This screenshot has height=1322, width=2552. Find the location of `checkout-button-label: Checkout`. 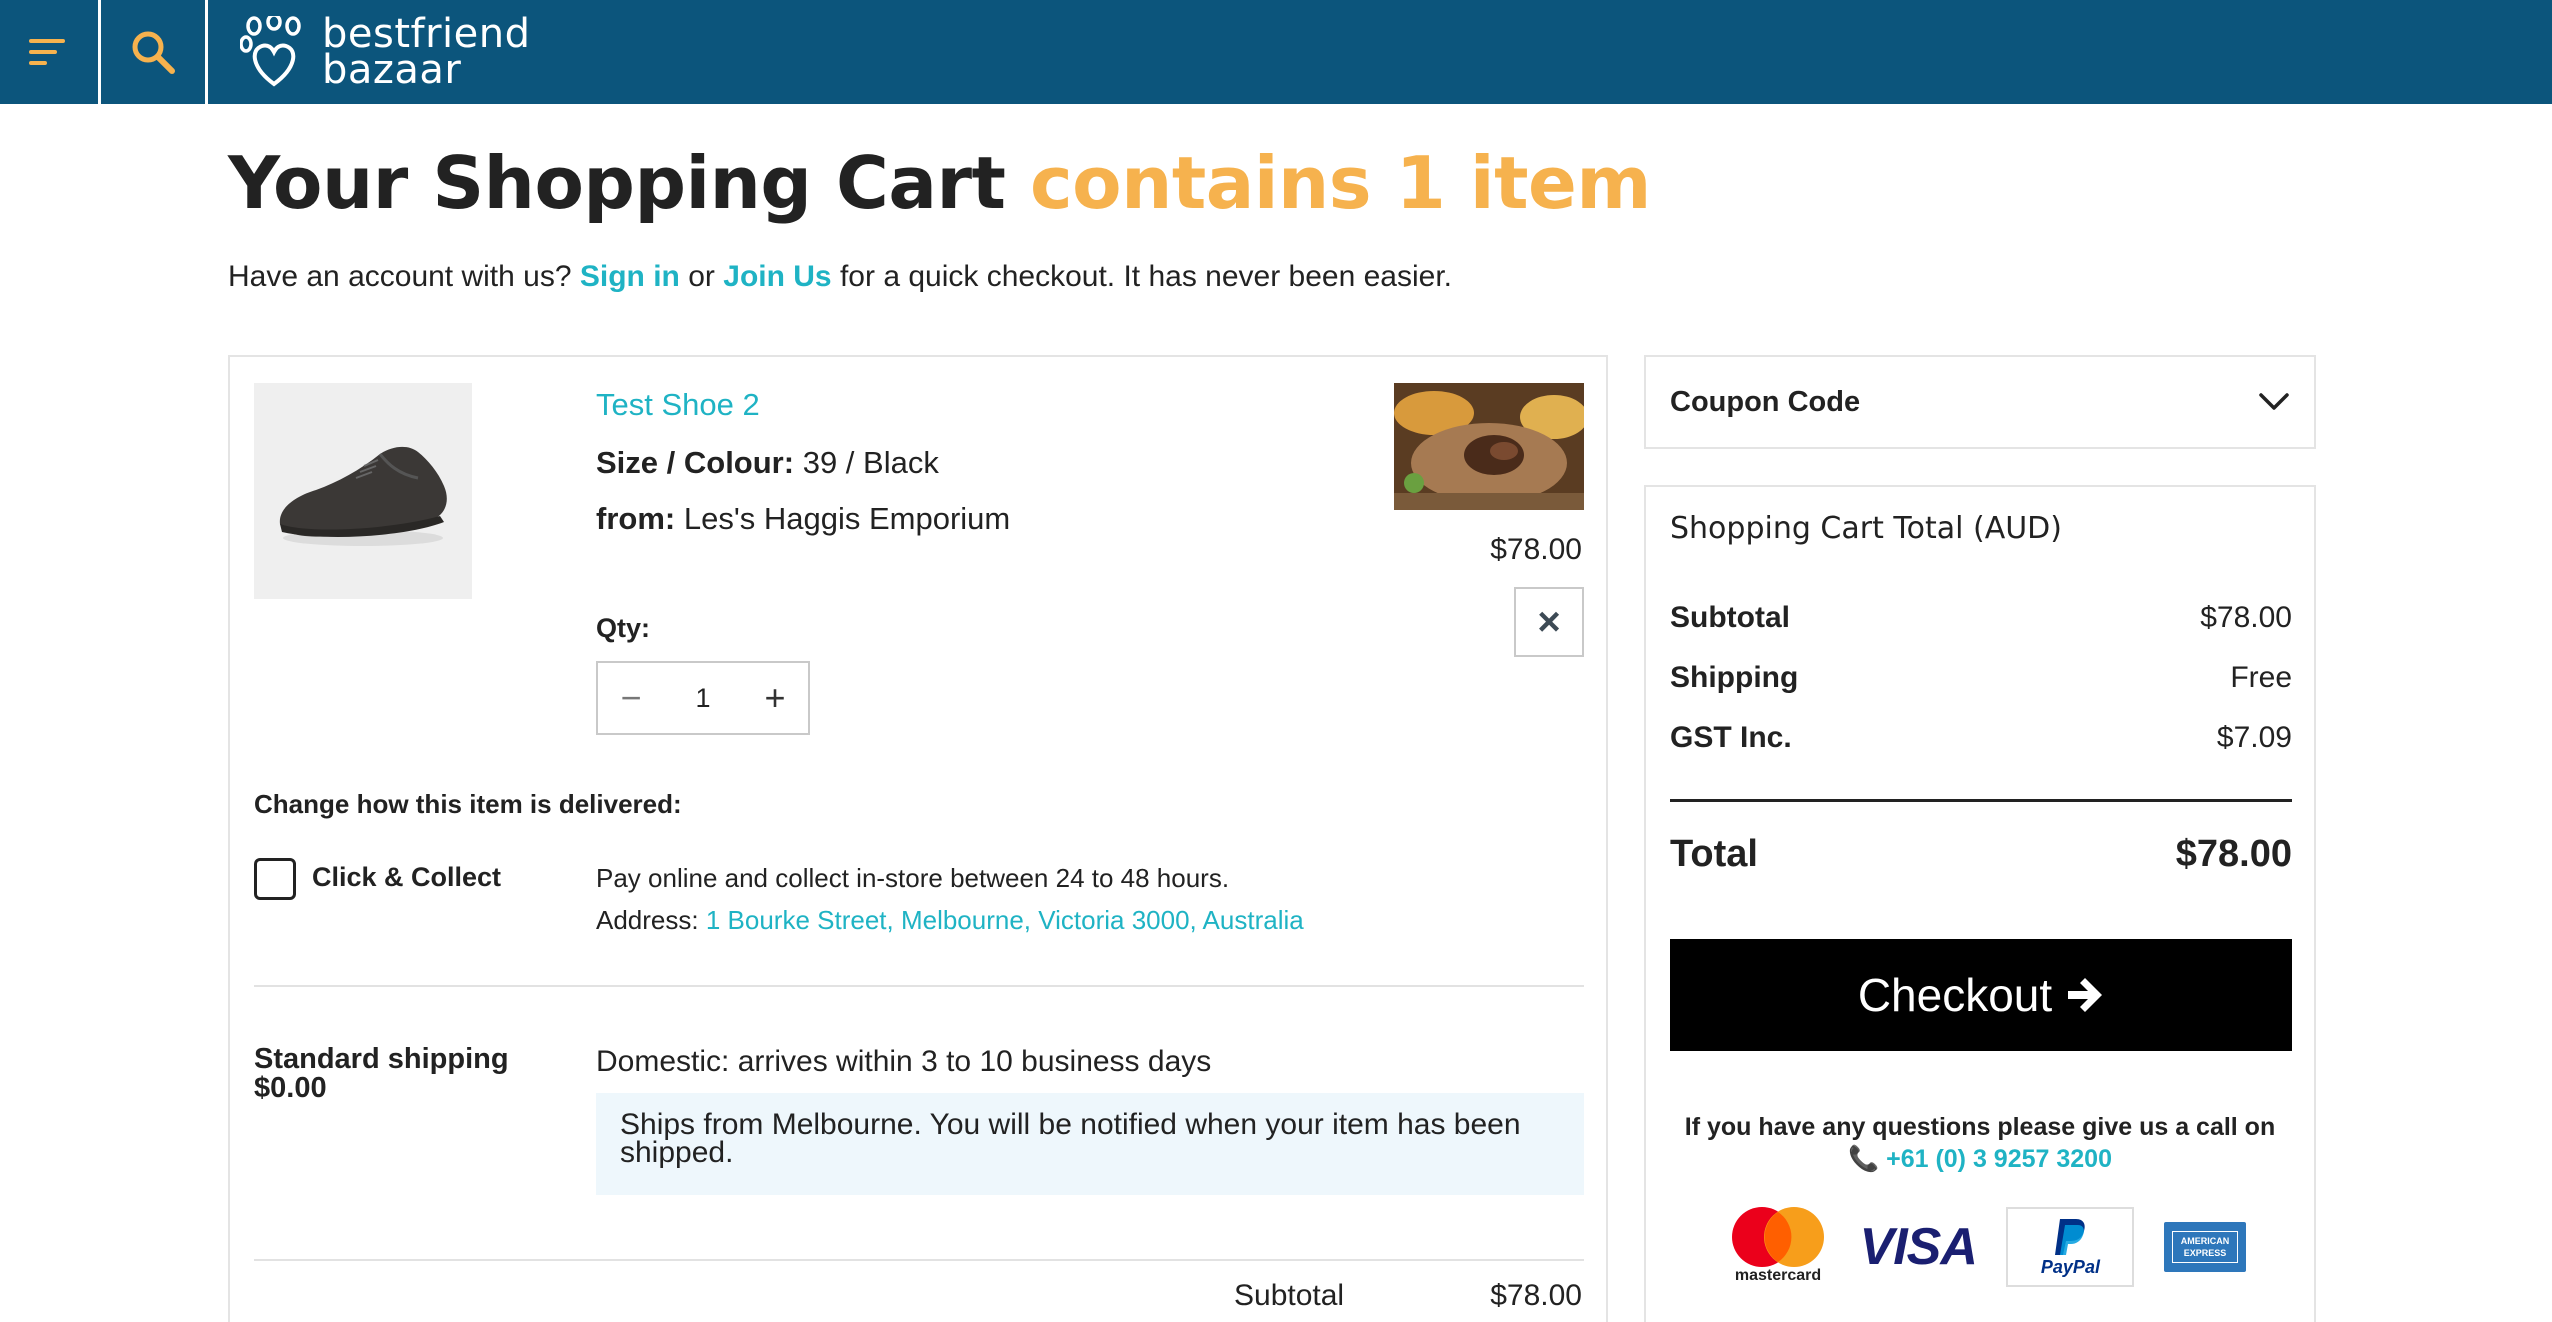

checkout-button-label: Checkout is located at coordinates (1955, 995).